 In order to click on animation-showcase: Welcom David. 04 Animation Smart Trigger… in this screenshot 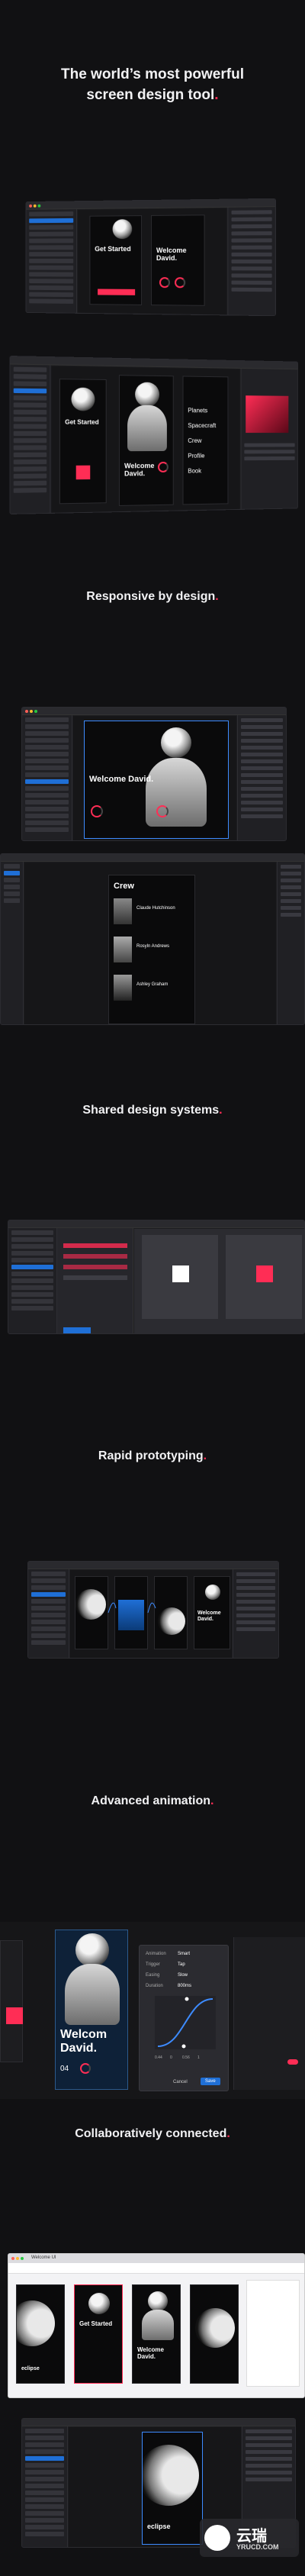, I will do `click(152, 2010)`.